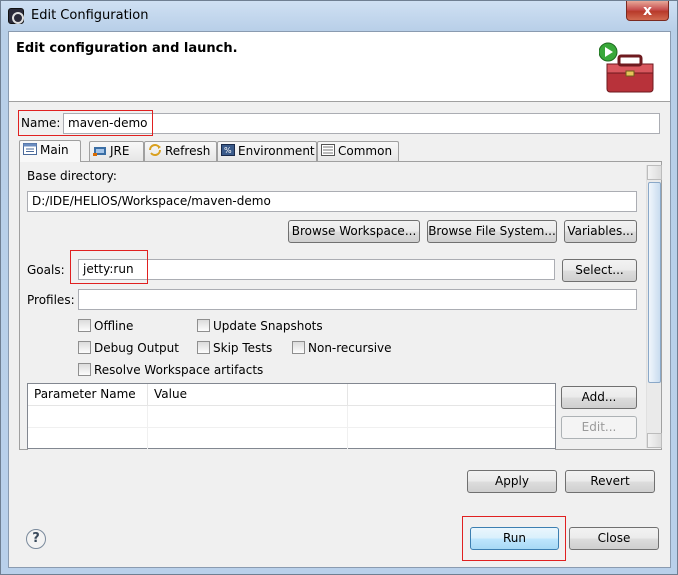 Image resolution: width=678 pixels, height=575 pixels. Describe the element at coordinates (243, 348) in the screenshot. I see `skip-tests-label: Skip Tests` at that location.